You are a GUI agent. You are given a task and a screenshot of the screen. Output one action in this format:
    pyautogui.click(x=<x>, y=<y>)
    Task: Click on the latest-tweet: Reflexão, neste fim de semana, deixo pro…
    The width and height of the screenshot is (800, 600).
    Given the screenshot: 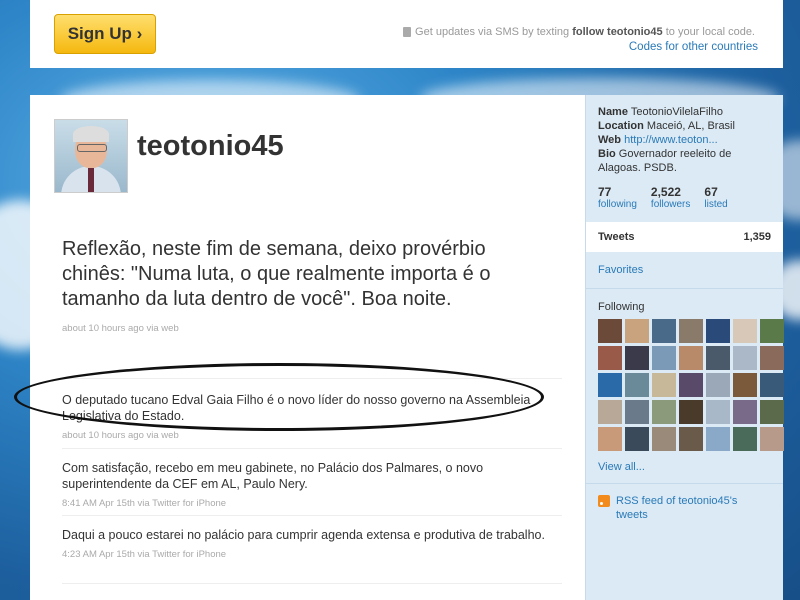 What is the action you would take?
    pyautogui.click(x=297, y=289)
    